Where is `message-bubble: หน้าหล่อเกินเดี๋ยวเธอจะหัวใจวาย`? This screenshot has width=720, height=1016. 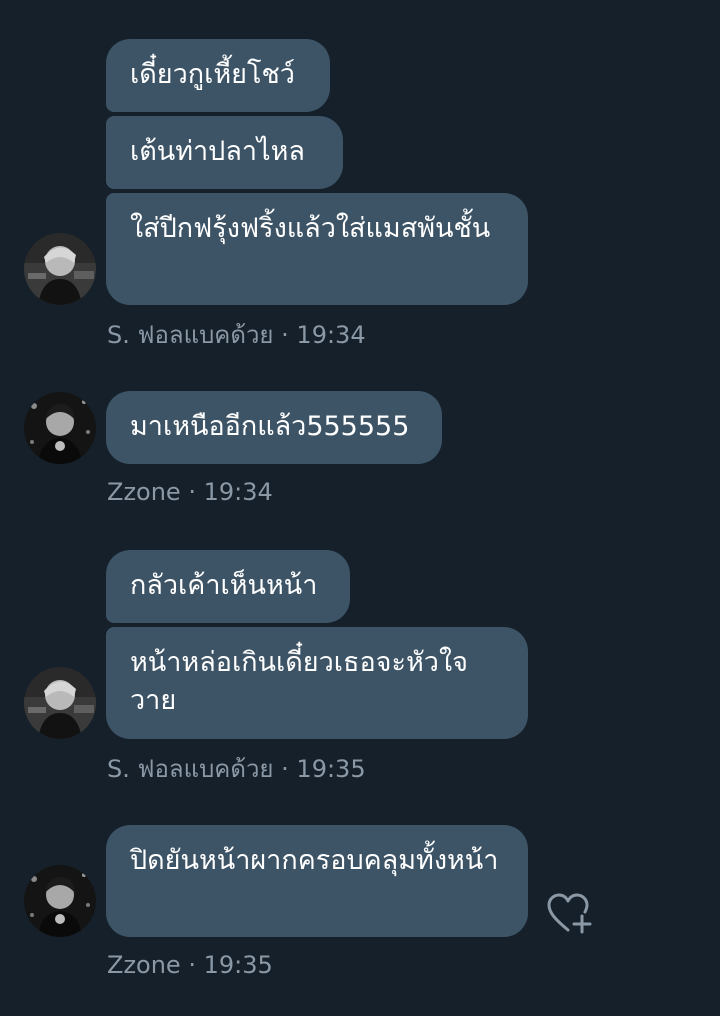
message-bubble: หน้าหล่อเกินเดี๋ยวเธอจะหัวใจวาย is located at coordinates (317, 683).